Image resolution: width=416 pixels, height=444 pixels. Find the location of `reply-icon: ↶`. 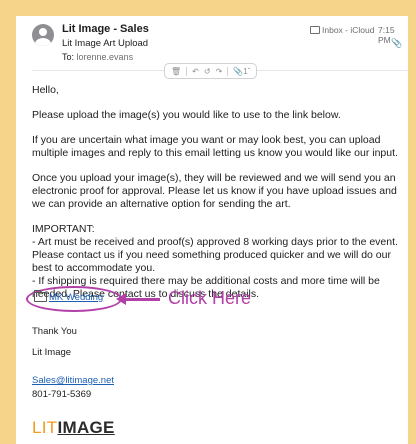

reply-icon: ↶ is located at coordinates (195, 71).